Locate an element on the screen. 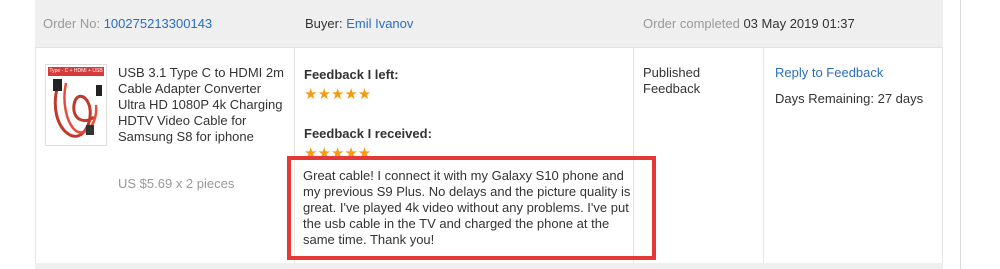 Image resolution: width=1000 pixels, height=269 pixels. hdmi-cable-image is located at coordinates (77, 108).